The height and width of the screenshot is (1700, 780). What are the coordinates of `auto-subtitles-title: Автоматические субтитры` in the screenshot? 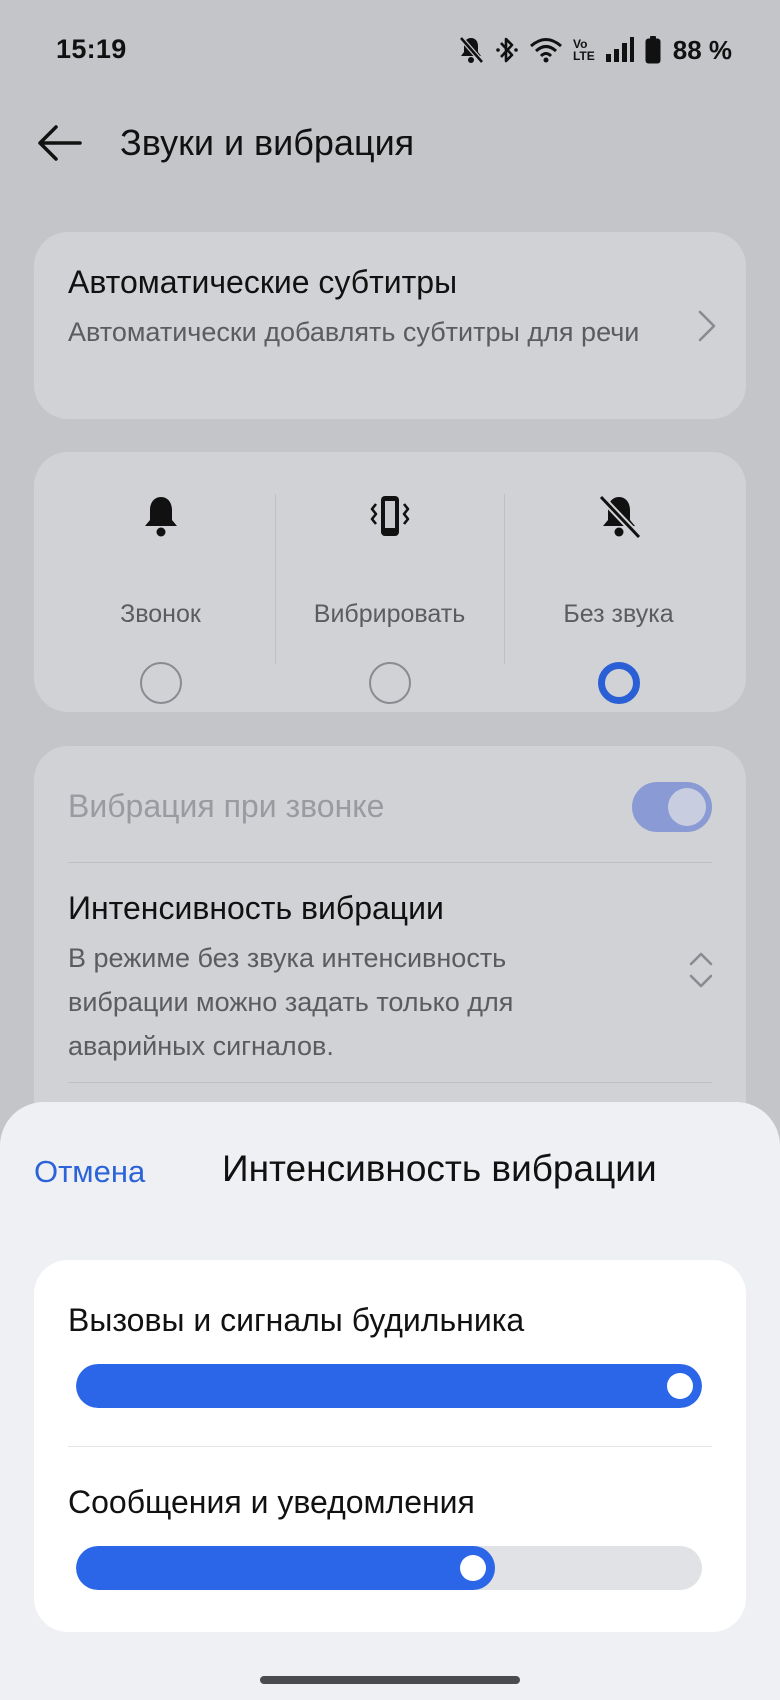 It's located at (263, 282).